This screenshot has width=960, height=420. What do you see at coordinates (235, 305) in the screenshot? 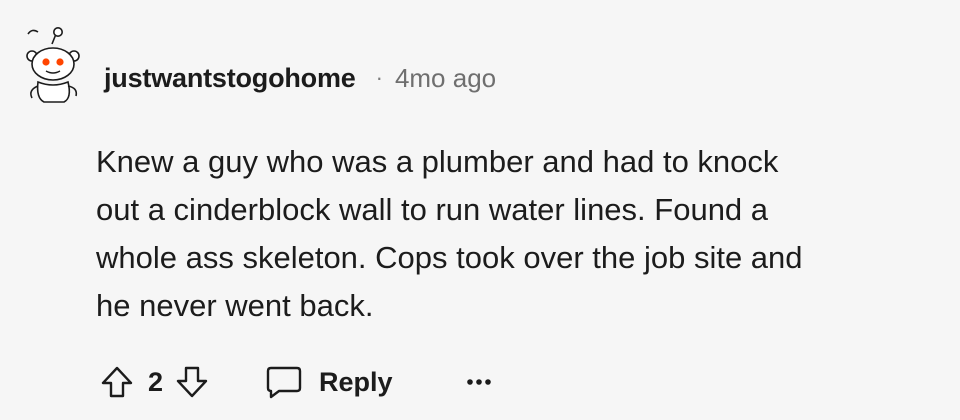
I see `comment-body-line: he never went back.` at bounding box center [235, 305].